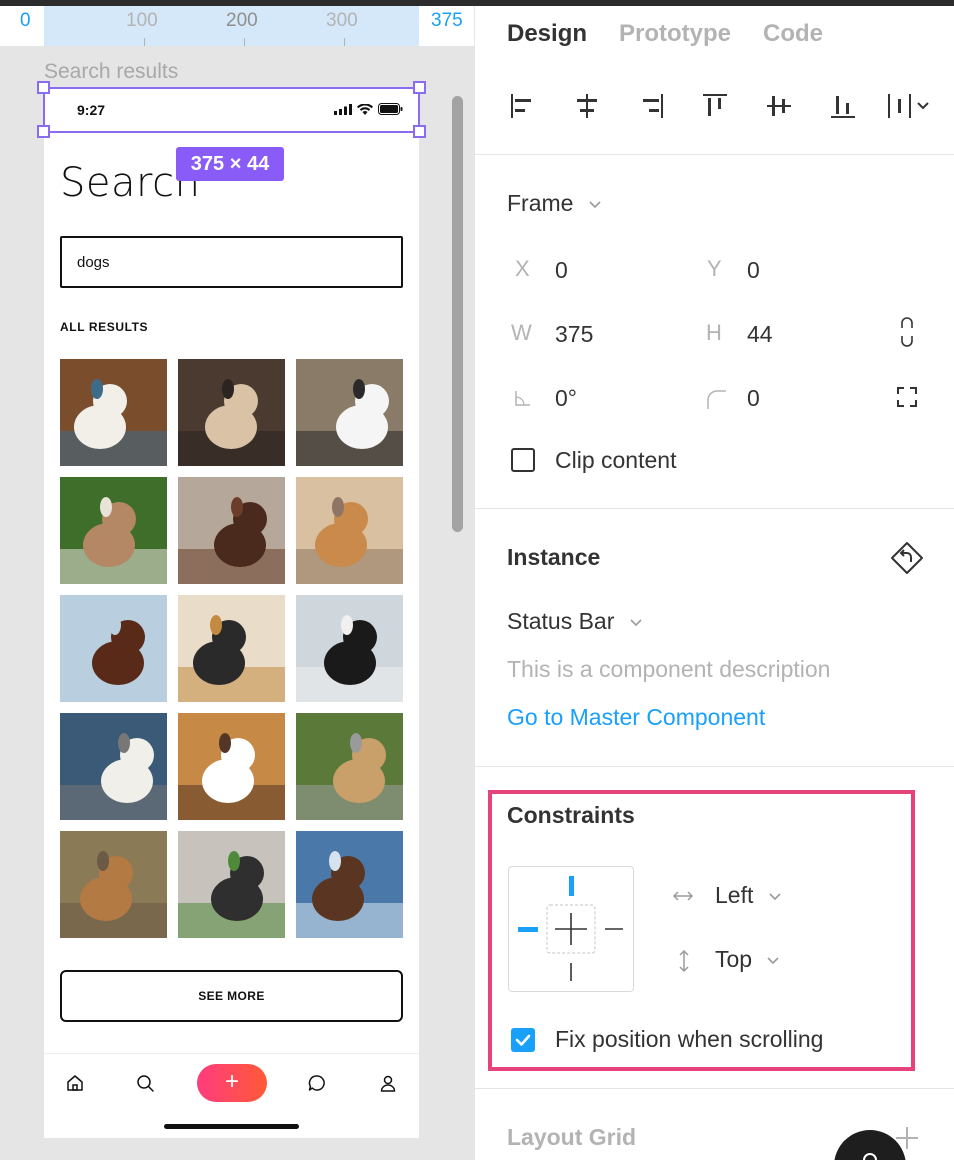 This screenshot has width=954, height=1160. I want to click on instance-section-title: Instance, so click(554, 557).